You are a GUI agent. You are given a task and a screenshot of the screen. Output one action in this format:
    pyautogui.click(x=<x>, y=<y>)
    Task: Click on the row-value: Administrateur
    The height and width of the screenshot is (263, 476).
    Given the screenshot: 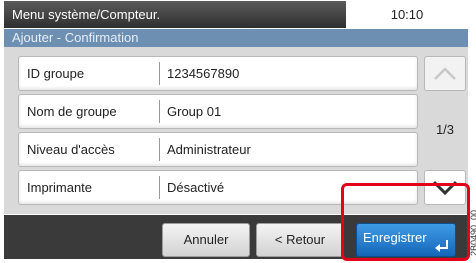 What is the action you would take?
    pyautogui.click(x=209, y=149)
    